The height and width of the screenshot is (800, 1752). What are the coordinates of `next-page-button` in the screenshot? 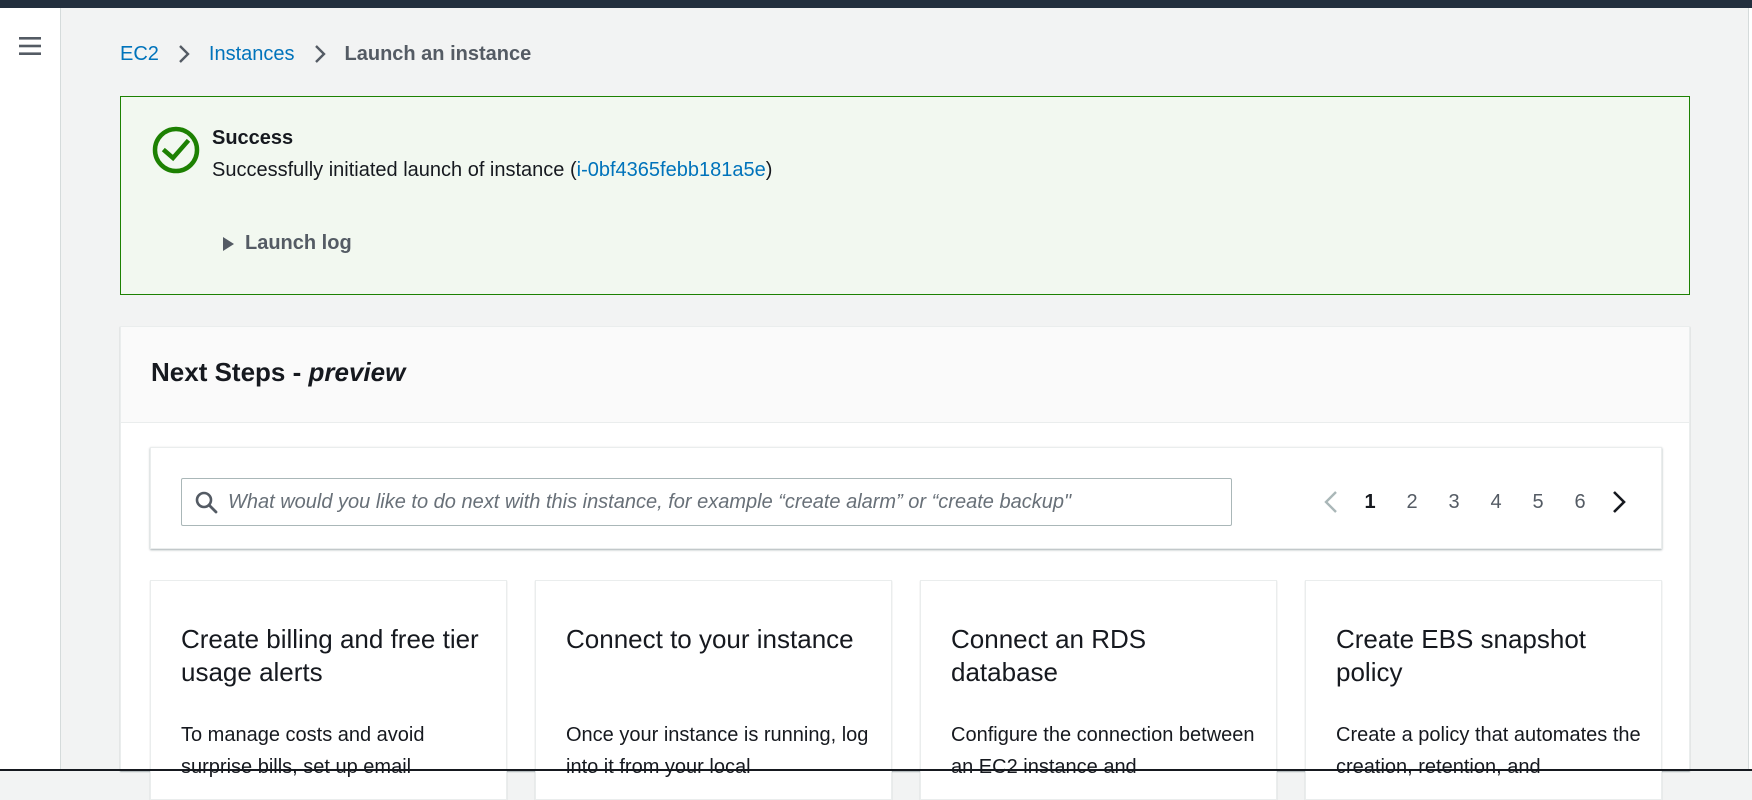 It's located at (1619, 502).